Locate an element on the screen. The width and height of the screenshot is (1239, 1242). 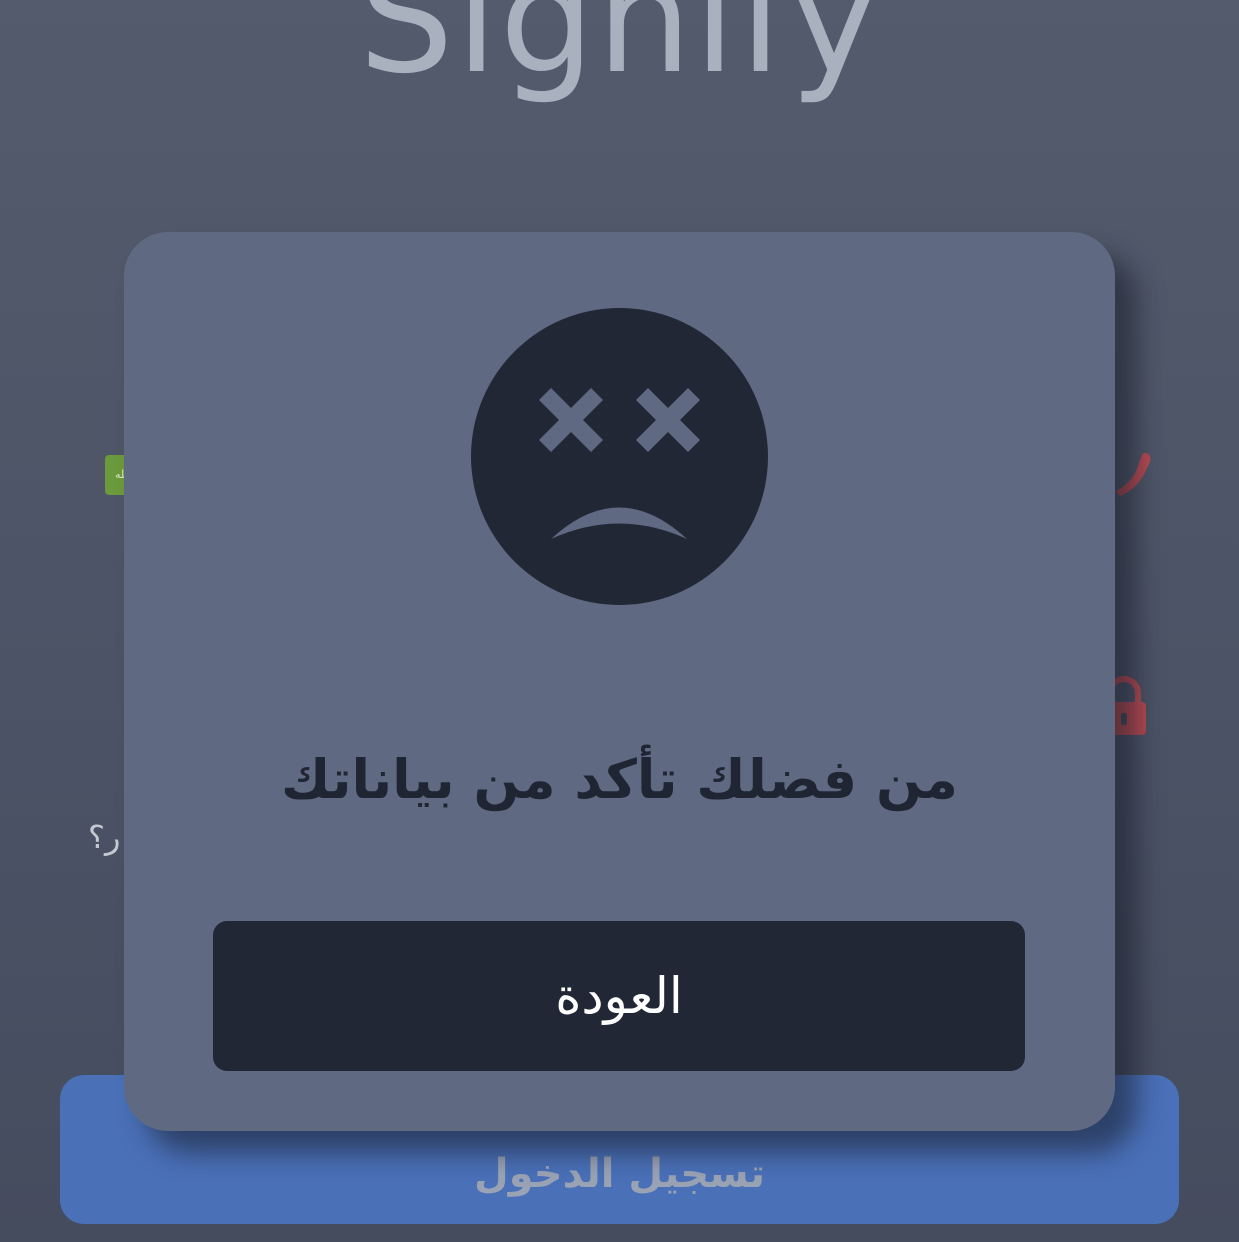
back-button: العودة is located at coordinates (619, 996).